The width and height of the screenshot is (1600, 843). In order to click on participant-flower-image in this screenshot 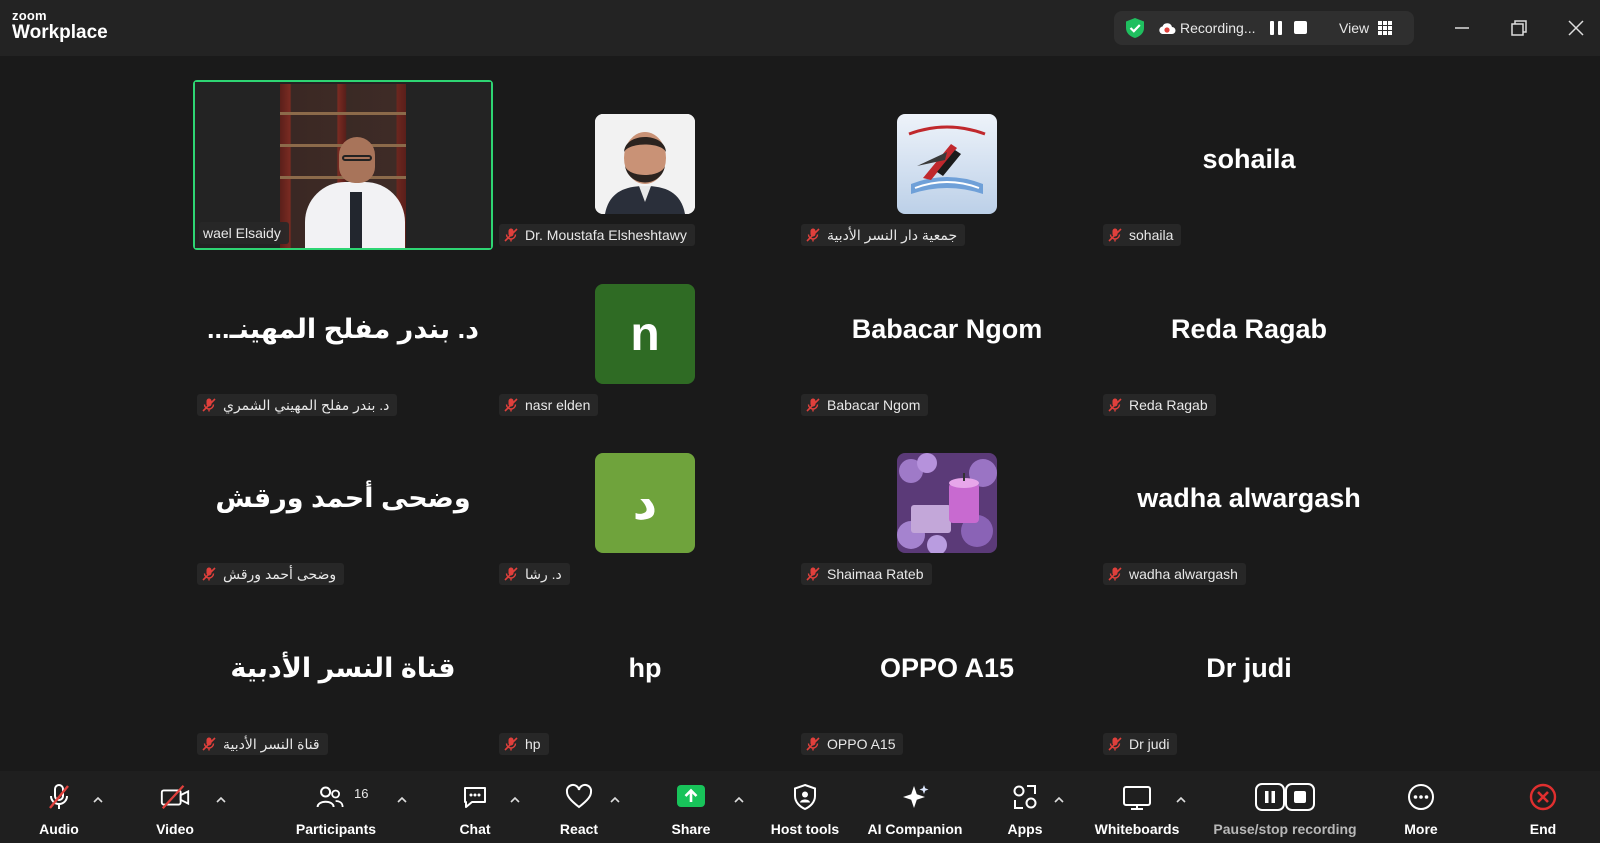, I will do `click(947, 503)`.